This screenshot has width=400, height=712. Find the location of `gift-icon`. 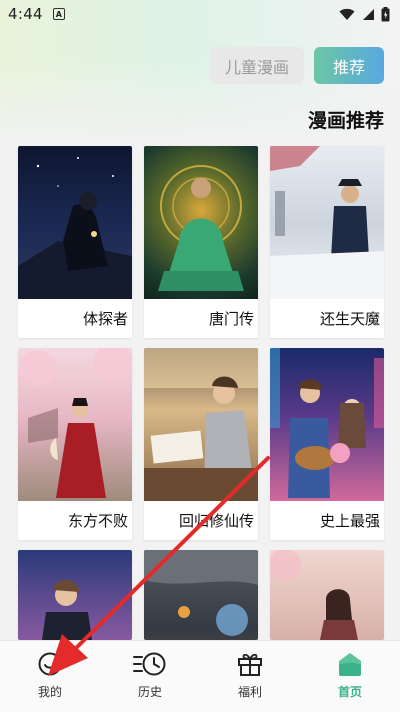

gift-icon is located at coordinates (250, 664).